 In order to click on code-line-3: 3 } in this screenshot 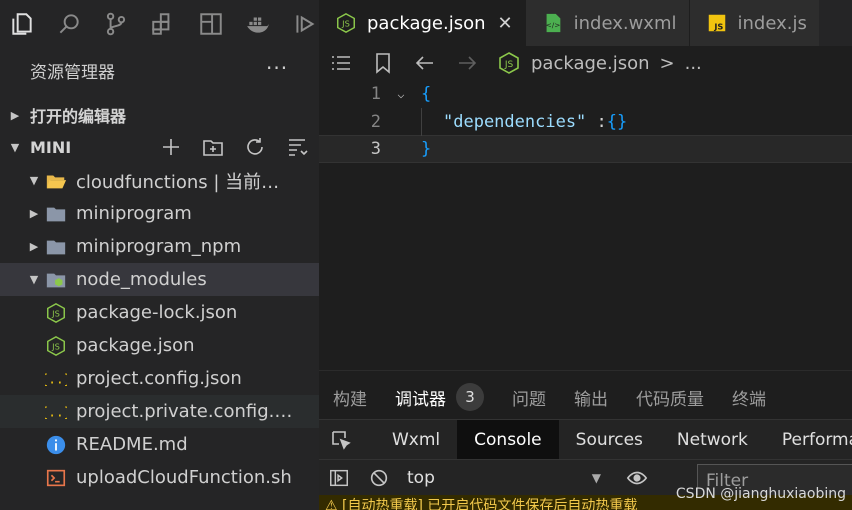, I will do `click(585, 149)`.